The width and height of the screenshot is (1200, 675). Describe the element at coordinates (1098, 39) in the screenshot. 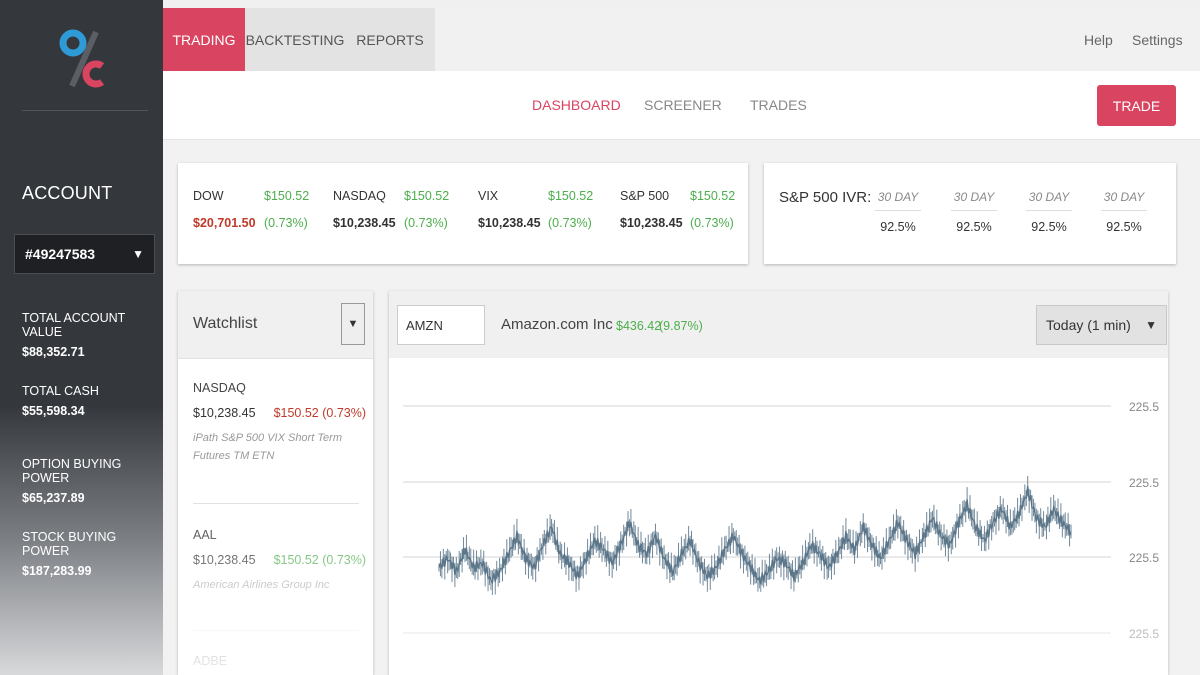

I see `help-link: Help` at that location.